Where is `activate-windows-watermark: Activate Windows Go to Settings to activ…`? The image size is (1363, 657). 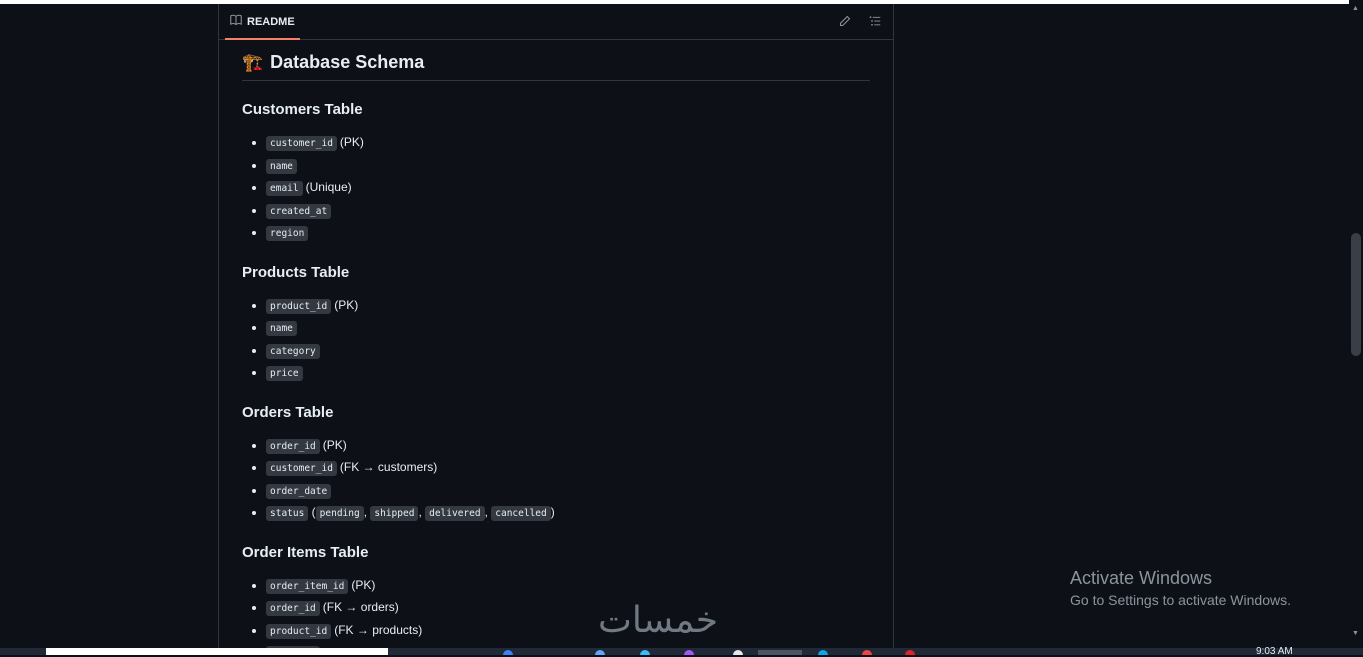
activate-windows-watermark: Activate Windows Go to Settings to activ… is located at coordinates (1180, 588).